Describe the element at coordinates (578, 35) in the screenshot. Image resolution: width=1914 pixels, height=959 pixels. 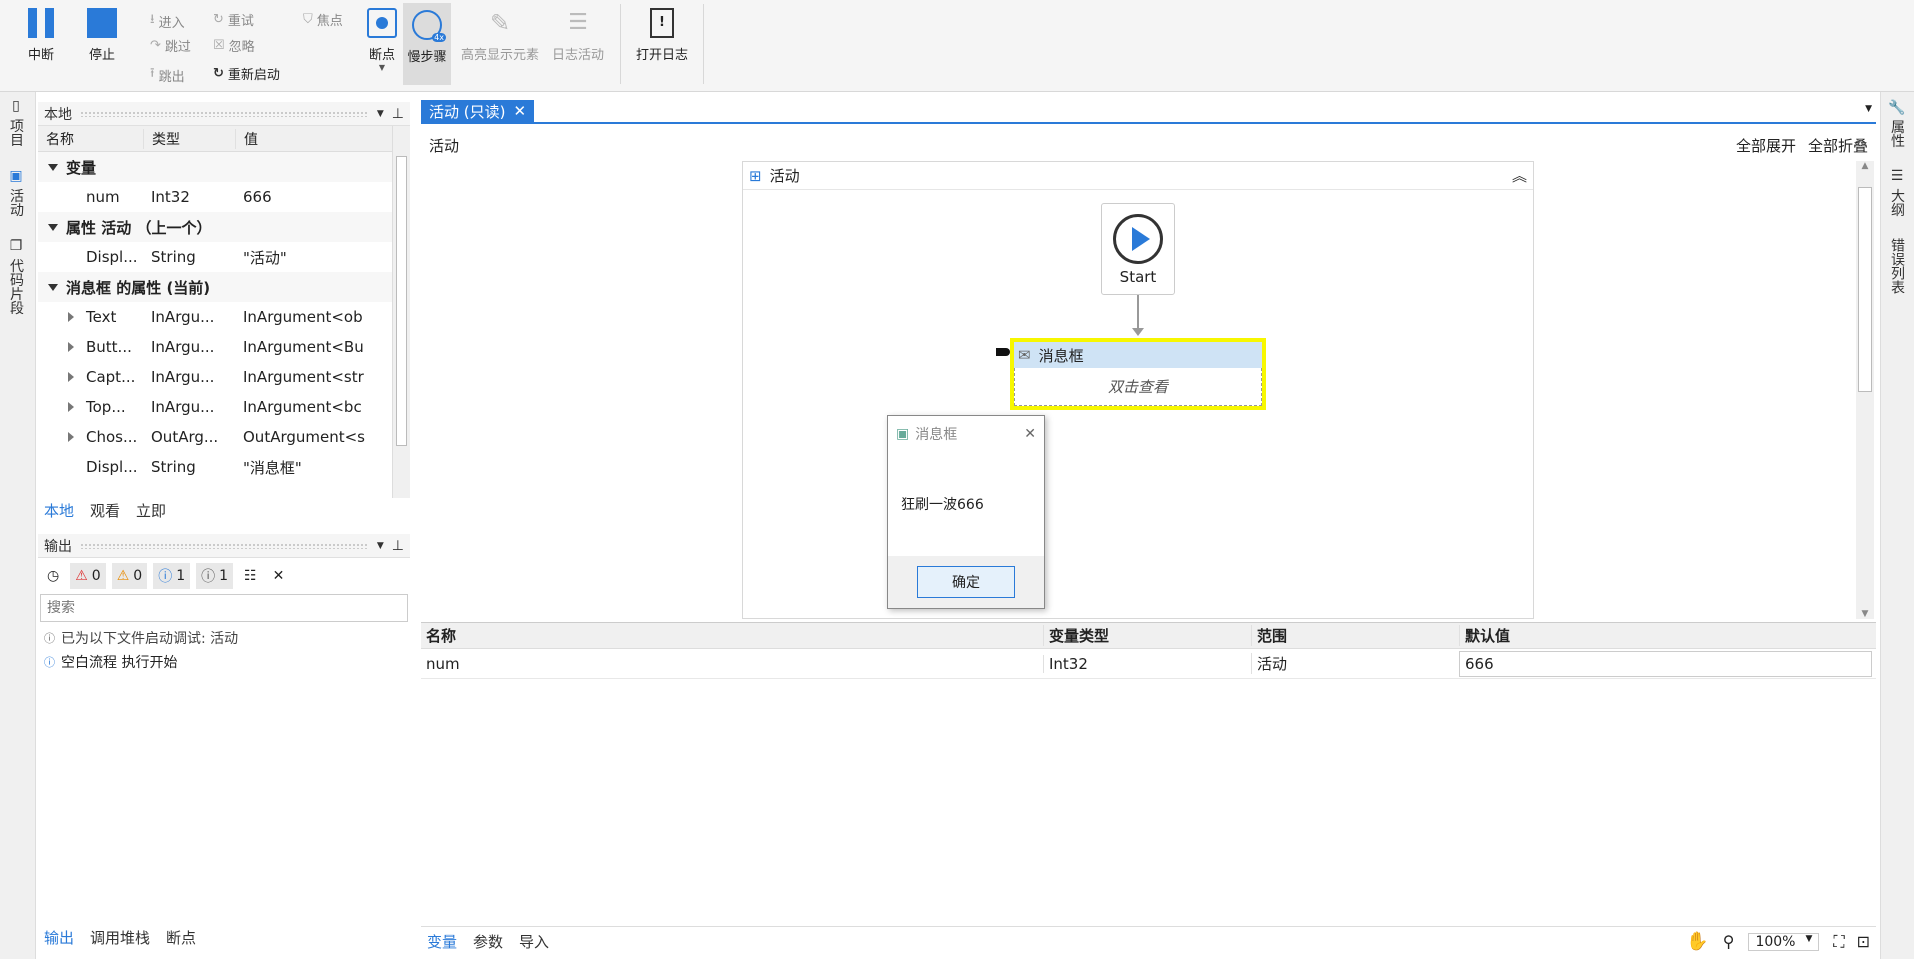
I see `log-activity-button: ☰ 日志活动` at that location.